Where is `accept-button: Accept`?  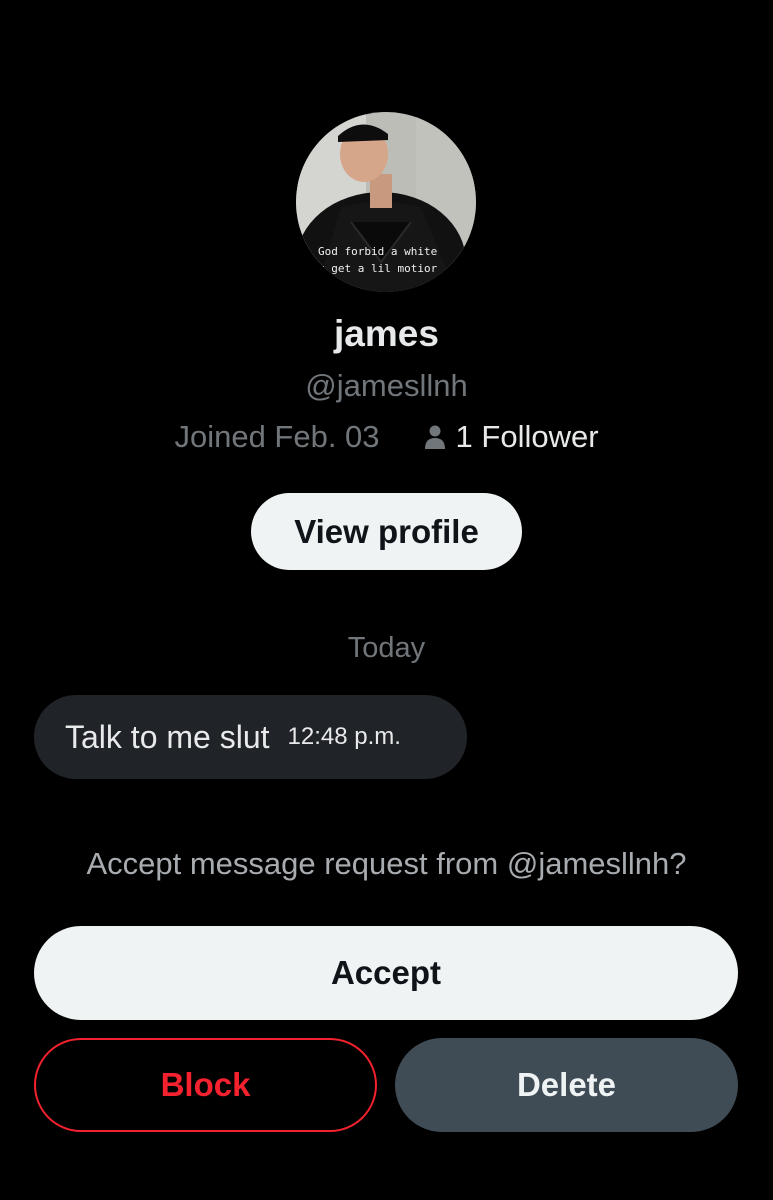
accept-button: Accept is located at coordinates (386, 973).